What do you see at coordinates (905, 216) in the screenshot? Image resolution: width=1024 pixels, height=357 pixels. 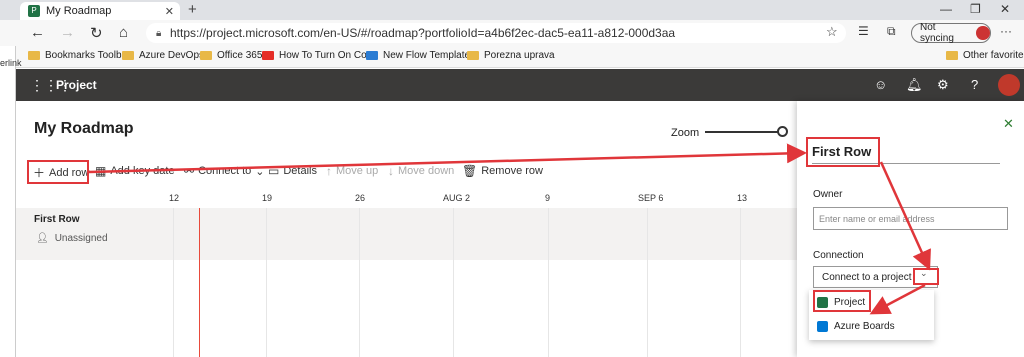 I see `arrow-to-chevron` at bounding box center [905, 216].